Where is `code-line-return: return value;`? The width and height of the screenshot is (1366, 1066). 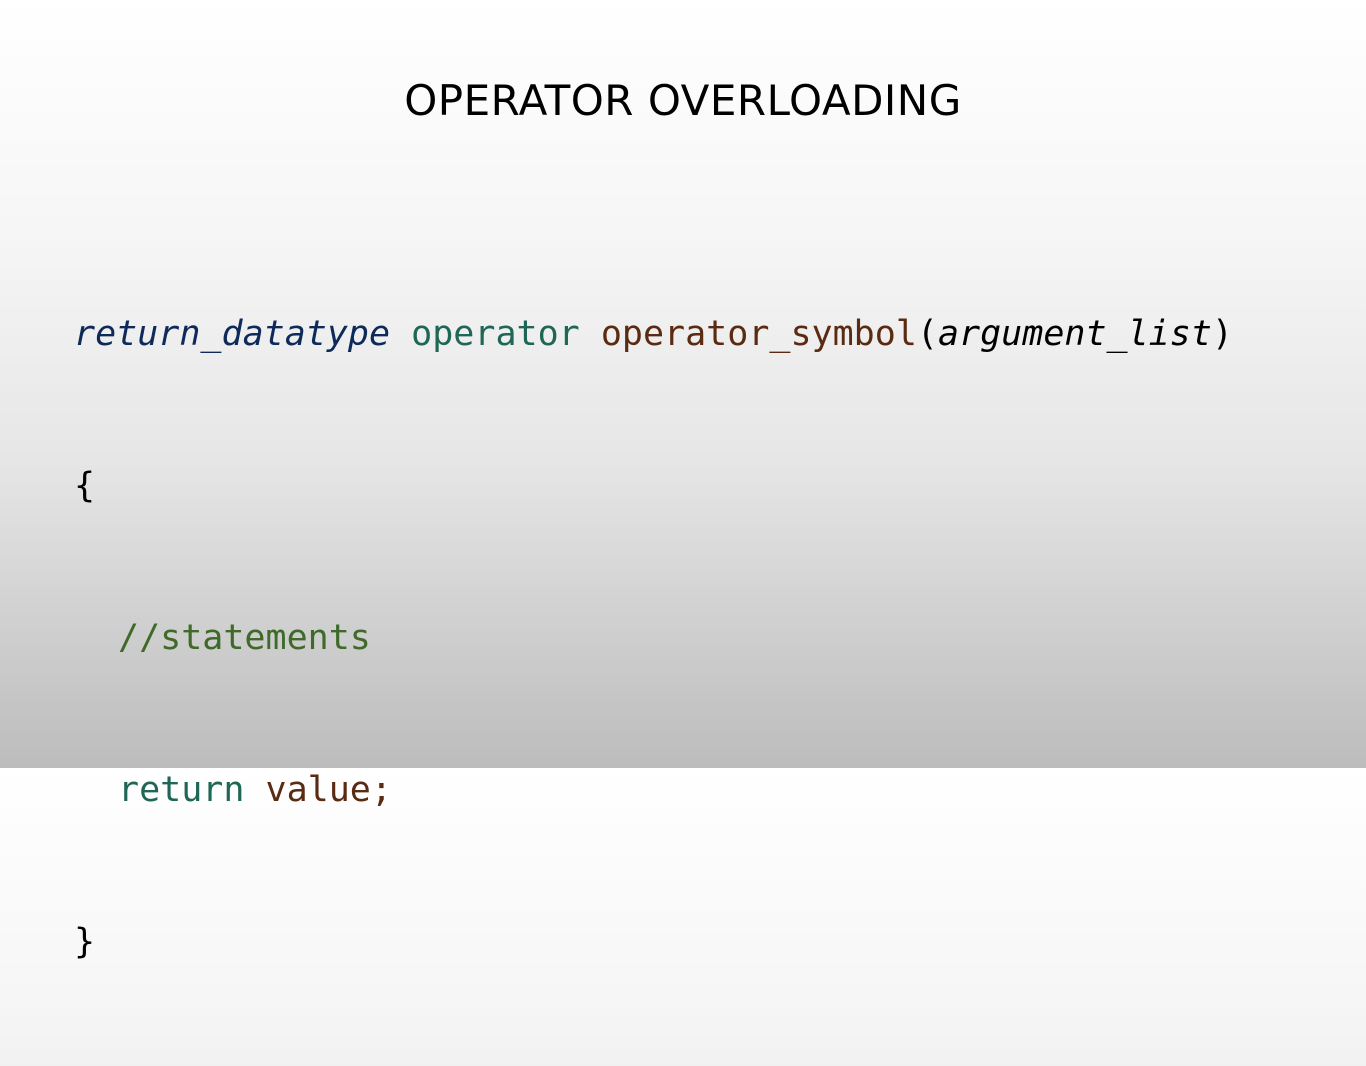
code-line-return: return value; is located at coordinates (653, 798).